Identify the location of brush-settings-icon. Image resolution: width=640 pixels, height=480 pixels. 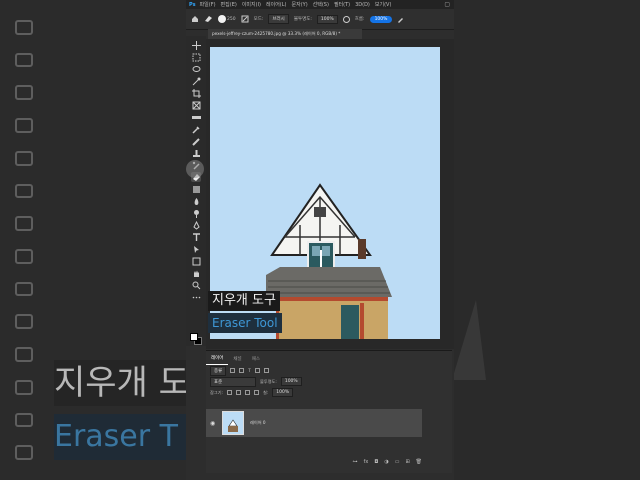
(245, 19).